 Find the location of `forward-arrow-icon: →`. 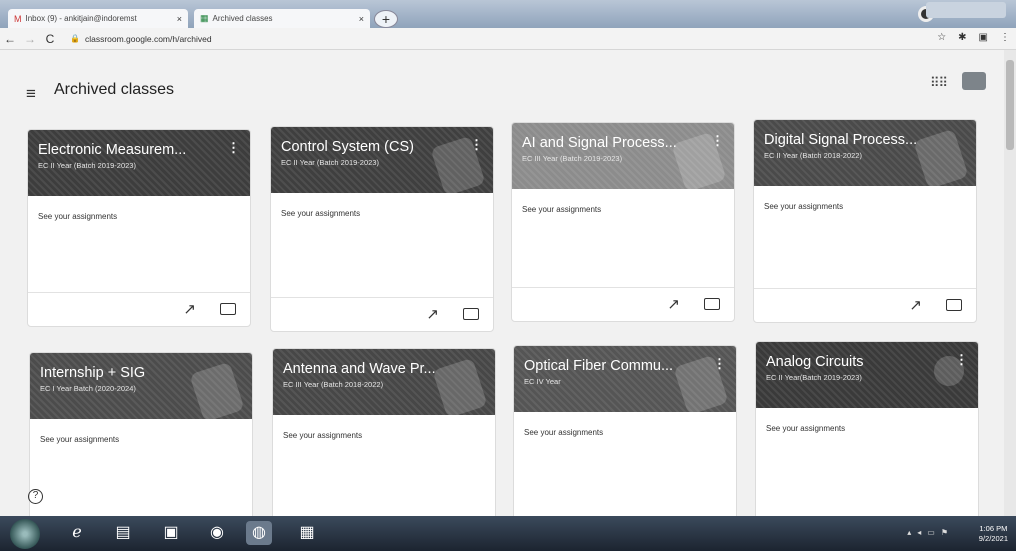

forward-arrow-icon: → is located at coordinates (30, 39).